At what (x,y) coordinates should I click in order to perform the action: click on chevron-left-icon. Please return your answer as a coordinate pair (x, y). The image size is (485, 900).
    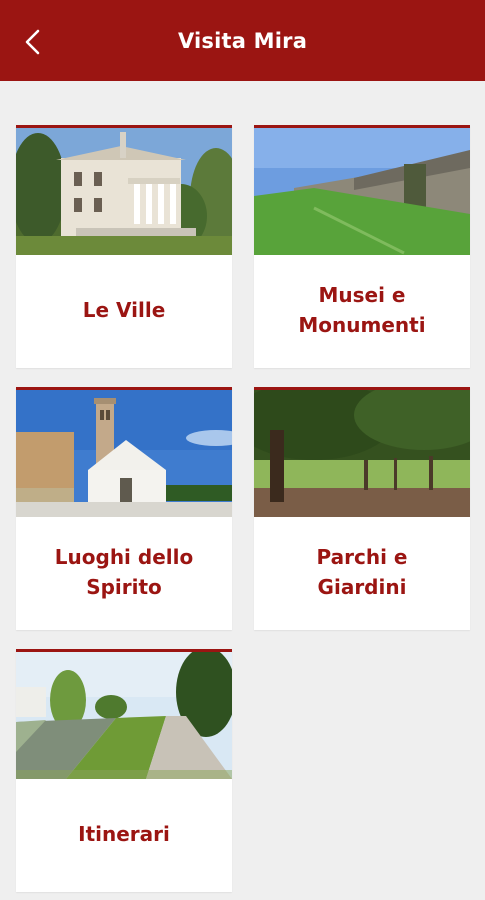
    Looking at the image, I should click on (32, 42).